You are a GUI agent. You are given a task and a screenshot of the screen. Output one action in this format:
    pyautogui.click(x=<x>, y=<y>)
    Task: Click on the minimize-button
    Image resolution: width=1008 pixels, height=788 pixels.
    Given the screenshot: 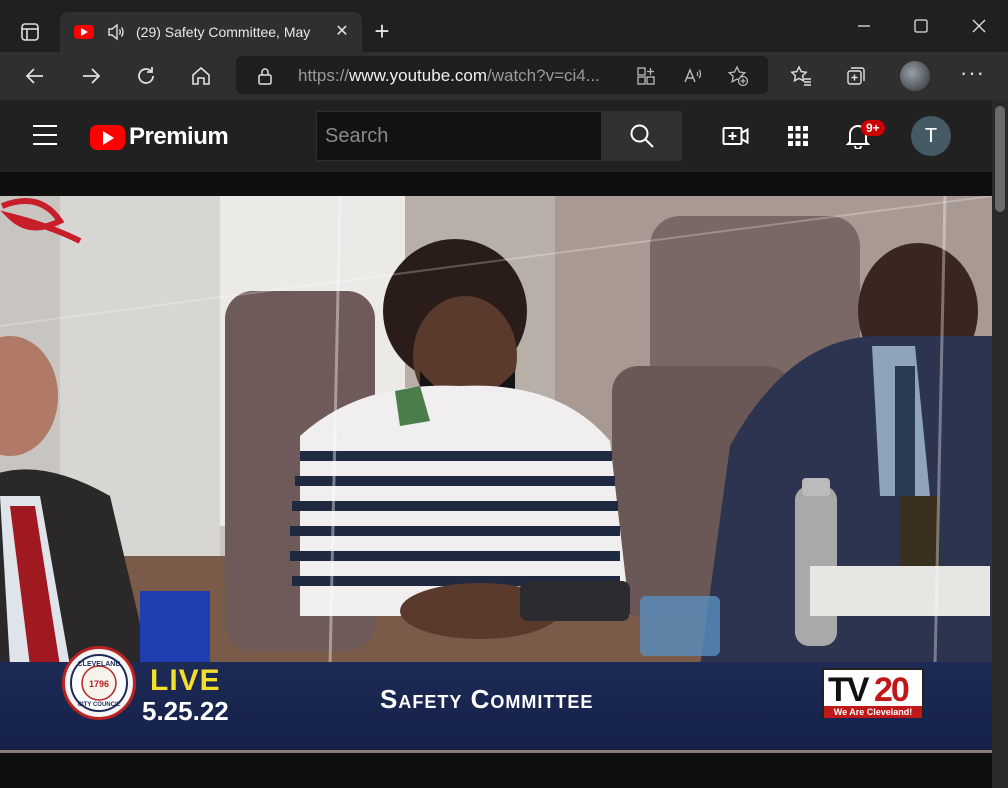 What is the action you would take?
    pyautogui.click(x=864, y=26)
    